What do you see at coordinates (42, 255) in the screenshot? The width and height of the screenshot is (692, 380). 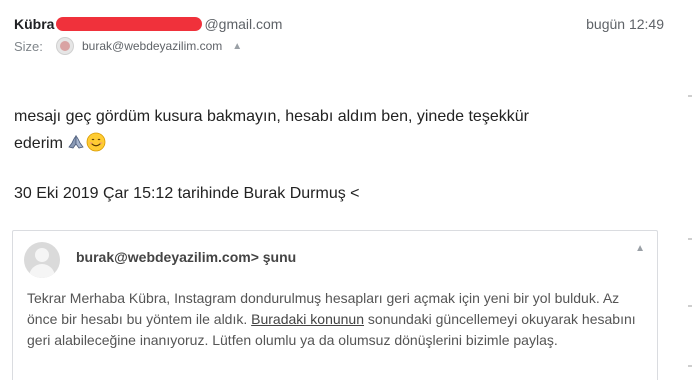 I see `avatar-head` at bounding box center [42, 255].